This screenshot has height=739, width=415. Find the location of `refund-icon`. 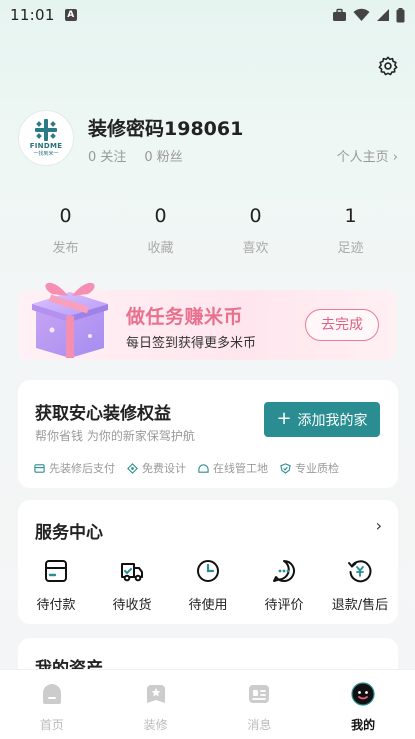

refund-icon is located at coordinates (360, 571).